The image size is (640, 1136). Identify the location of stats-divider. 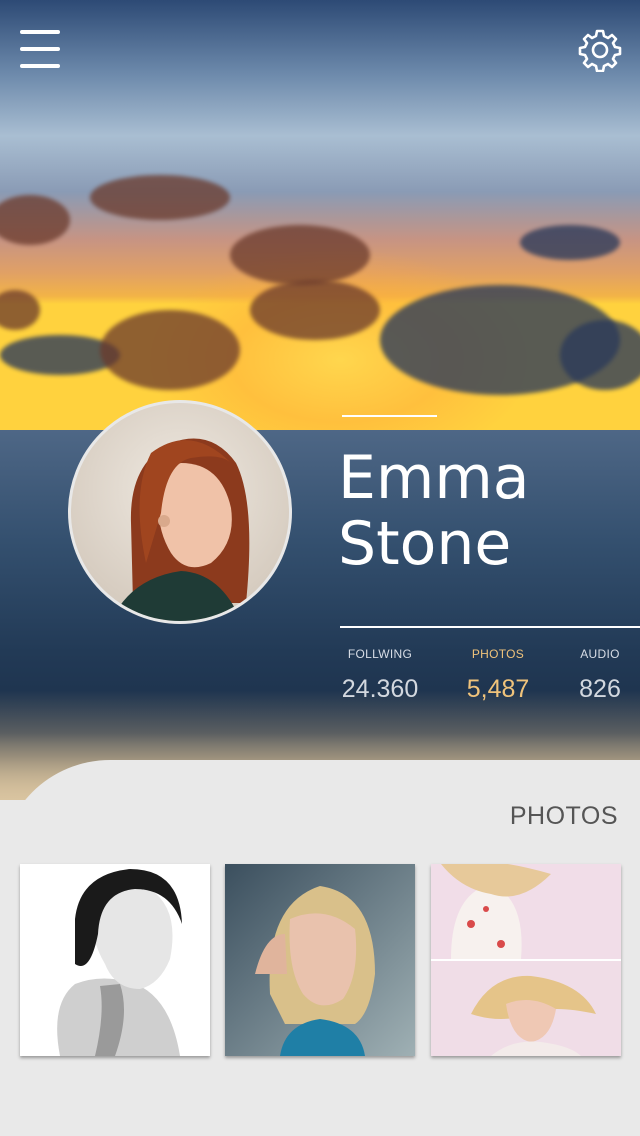
(490, 627).